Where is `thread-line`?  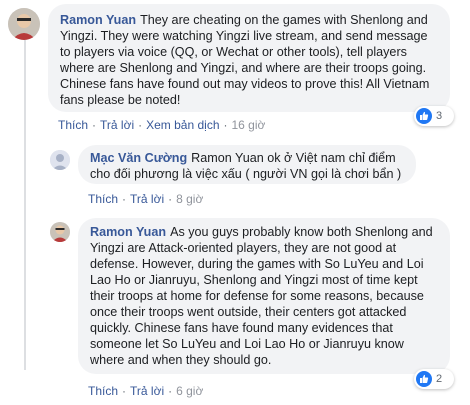
thread-line is located at coordinates (25, 205).